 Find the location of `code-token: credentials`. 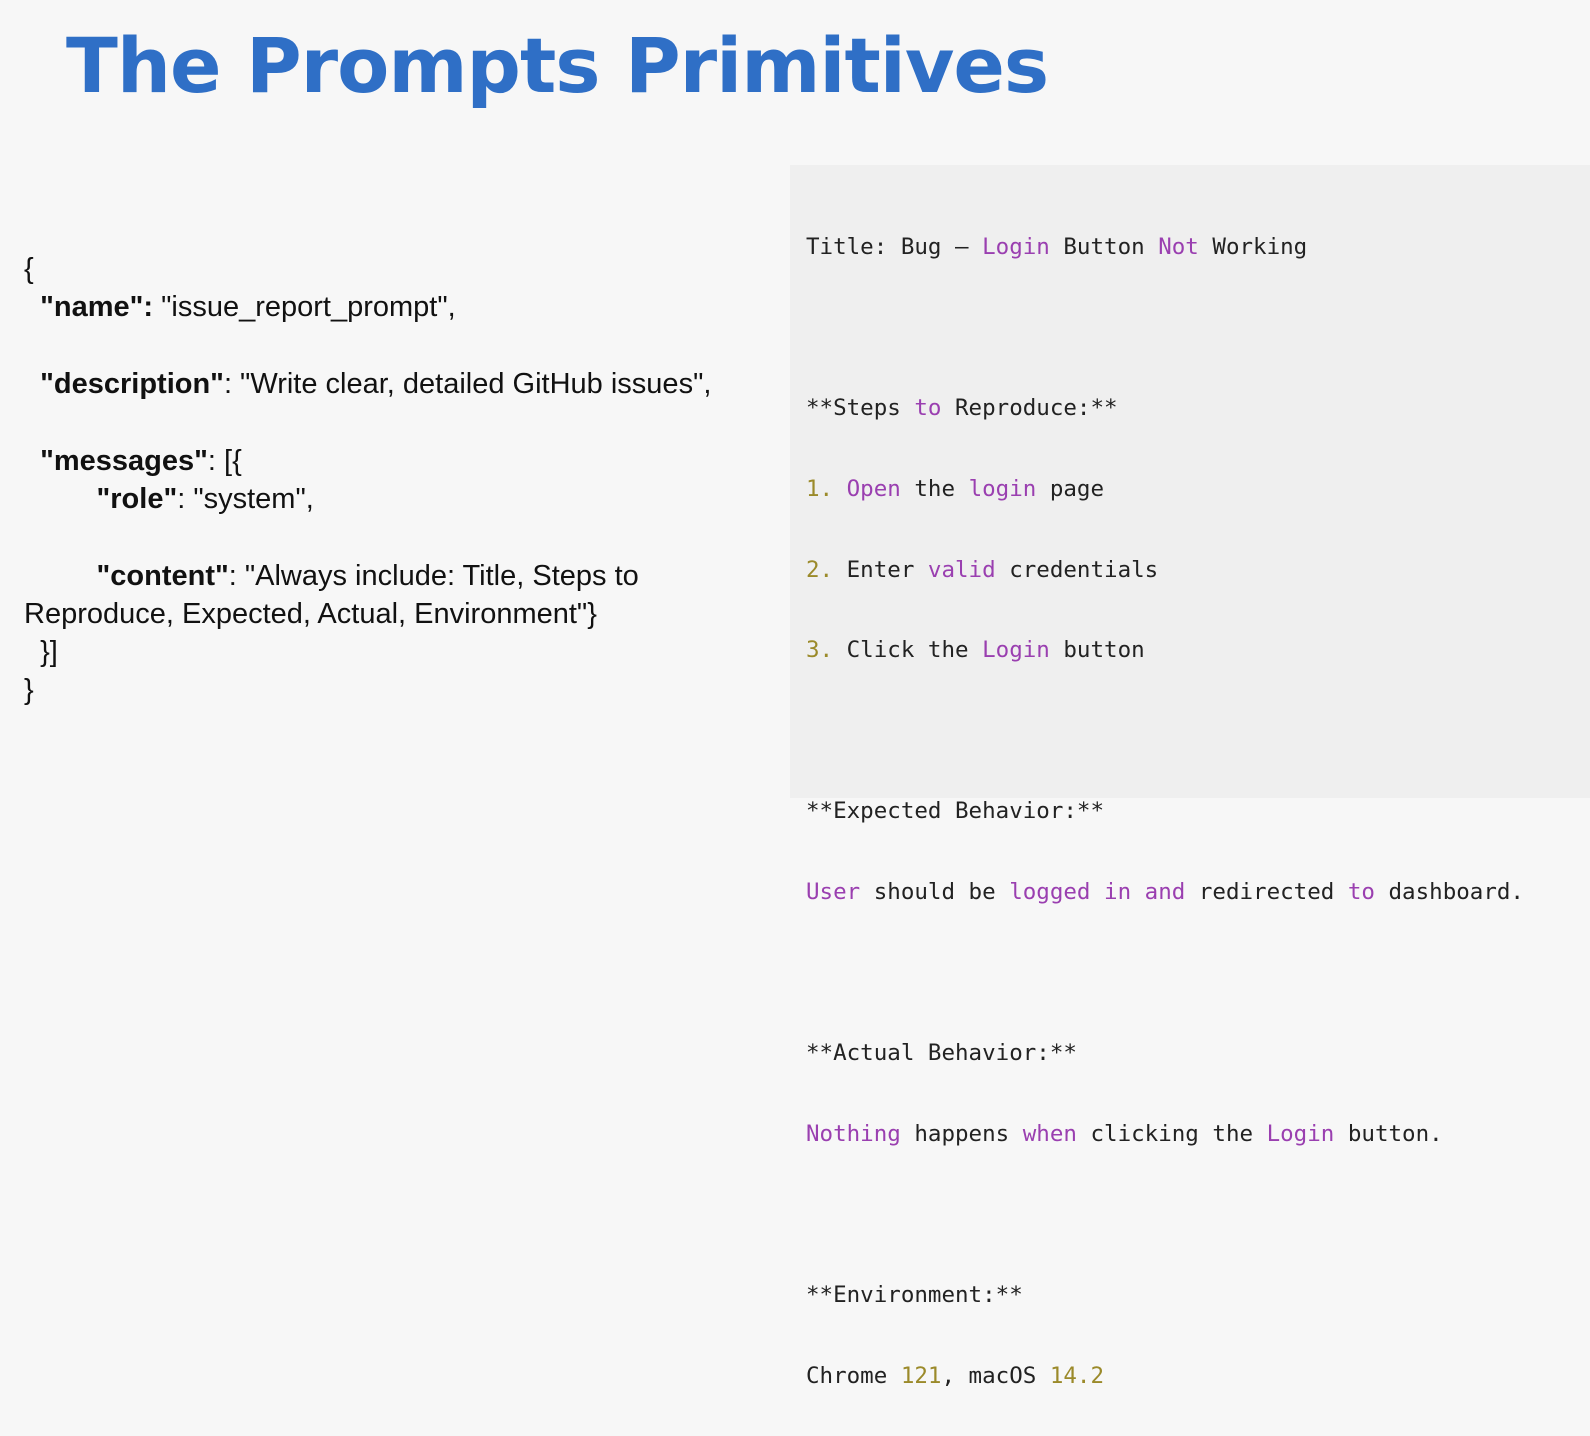

code-token: credentials is located at coordinates (1077, 569).